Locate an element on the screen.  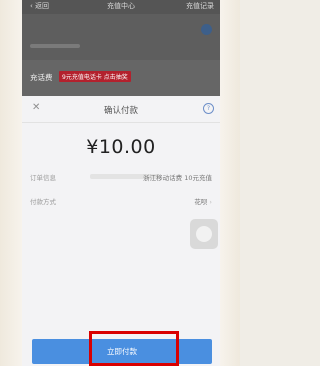
fee-label: 充话费 is located at coordinates (41, 77).